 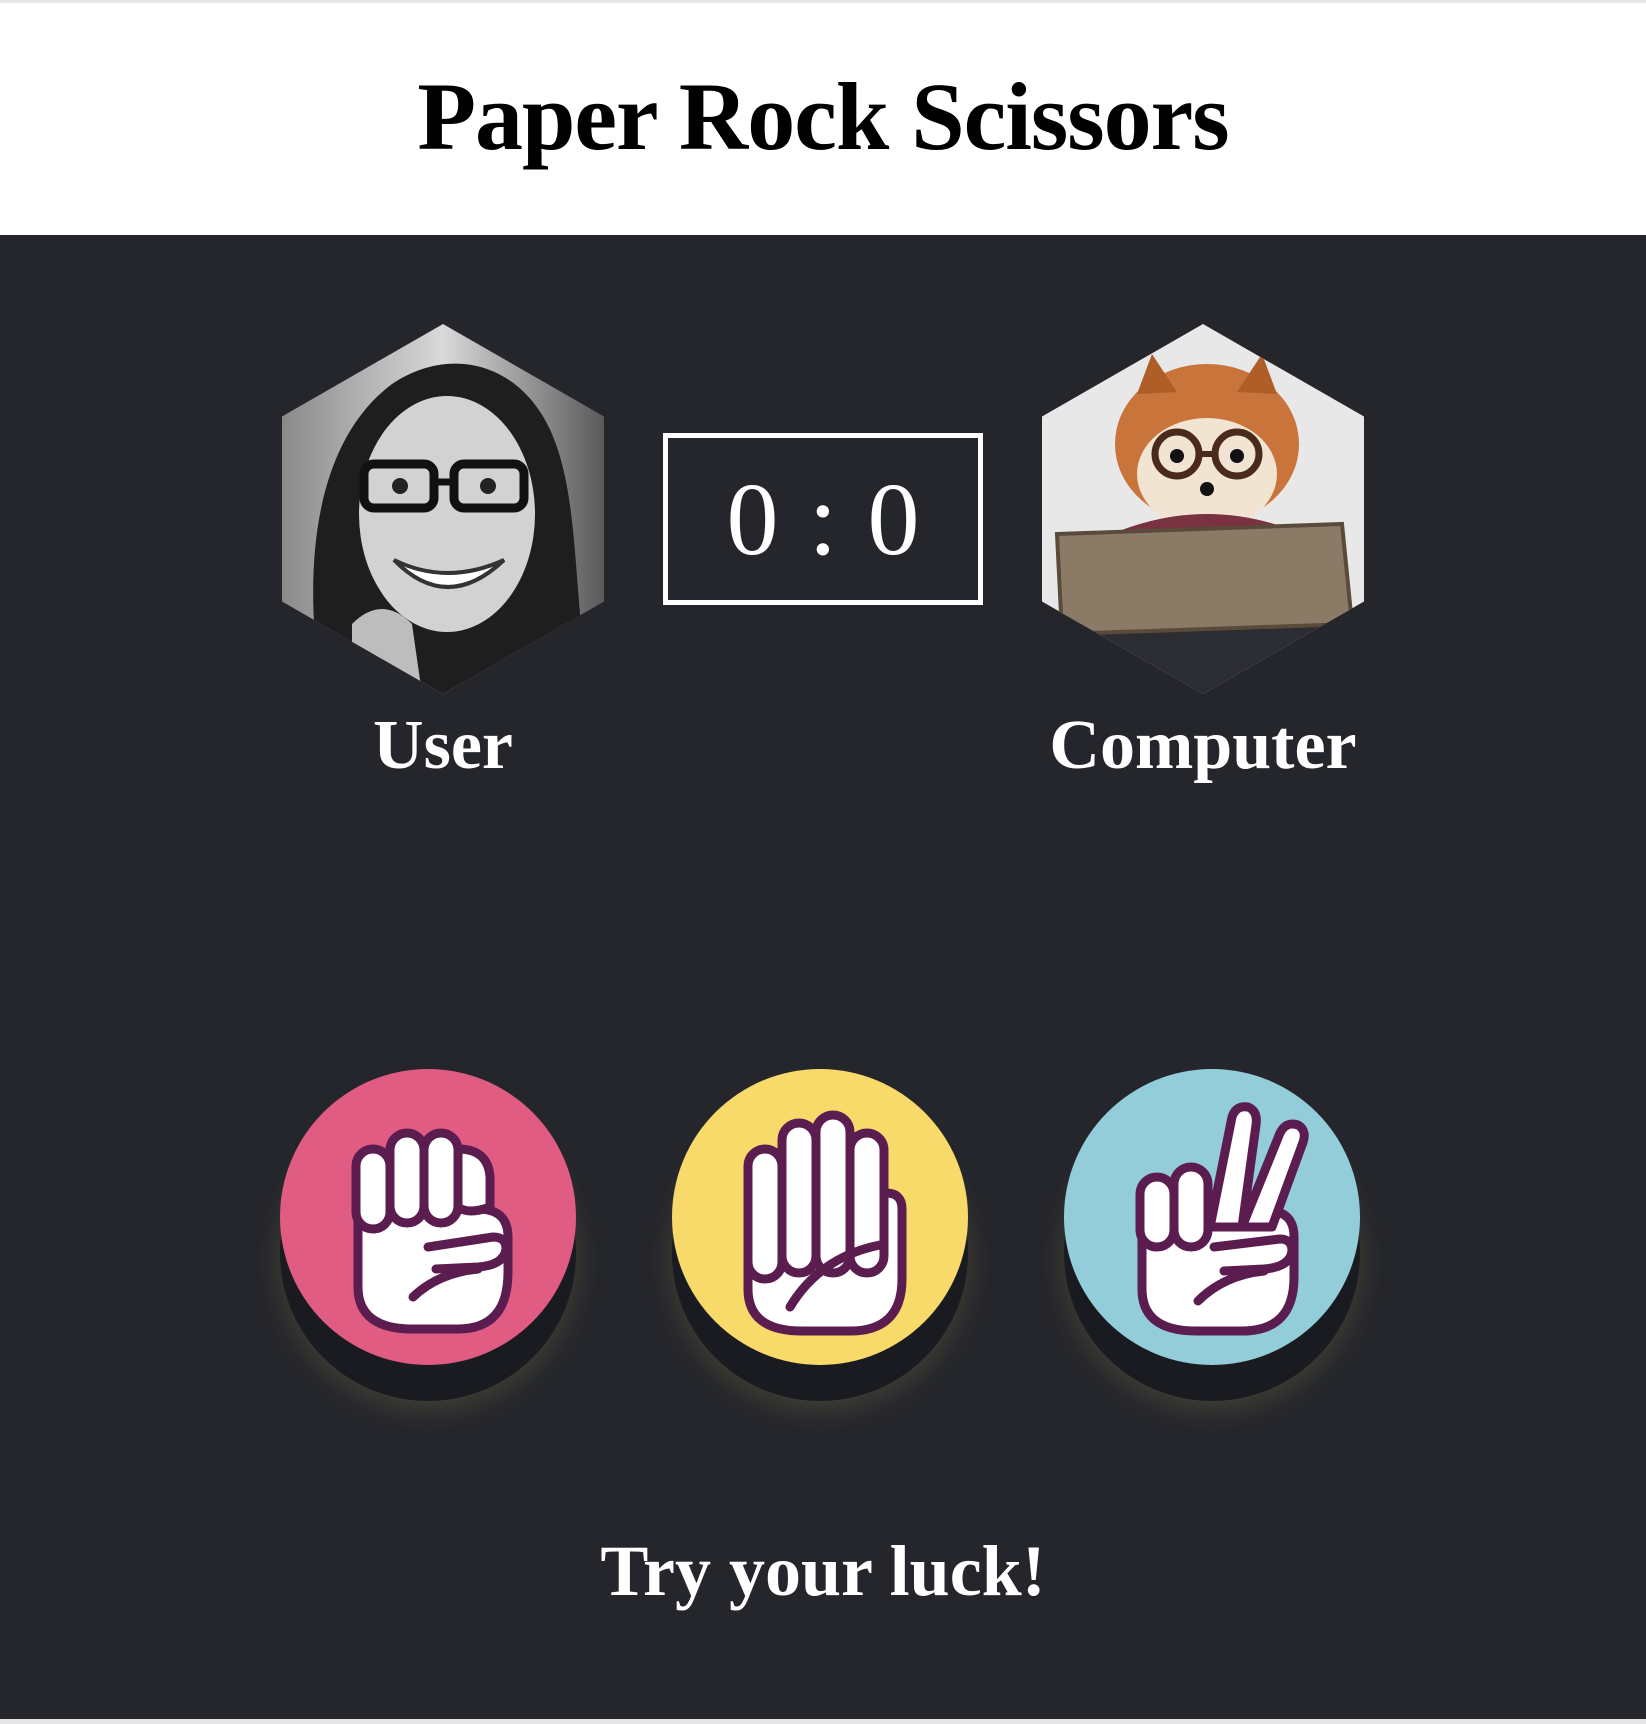 I want to click on scissors-button, so click(x=1212, y=1217).